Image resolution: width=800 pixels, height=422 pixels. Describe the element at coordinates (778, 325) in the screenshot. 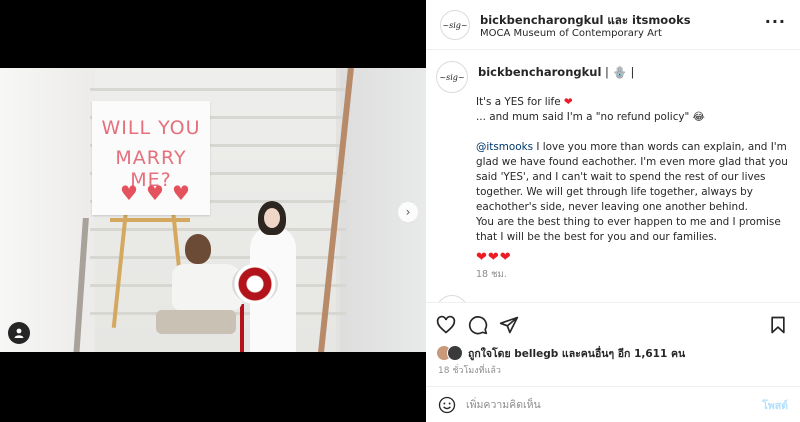

I see `bookmark-icon` at that location.